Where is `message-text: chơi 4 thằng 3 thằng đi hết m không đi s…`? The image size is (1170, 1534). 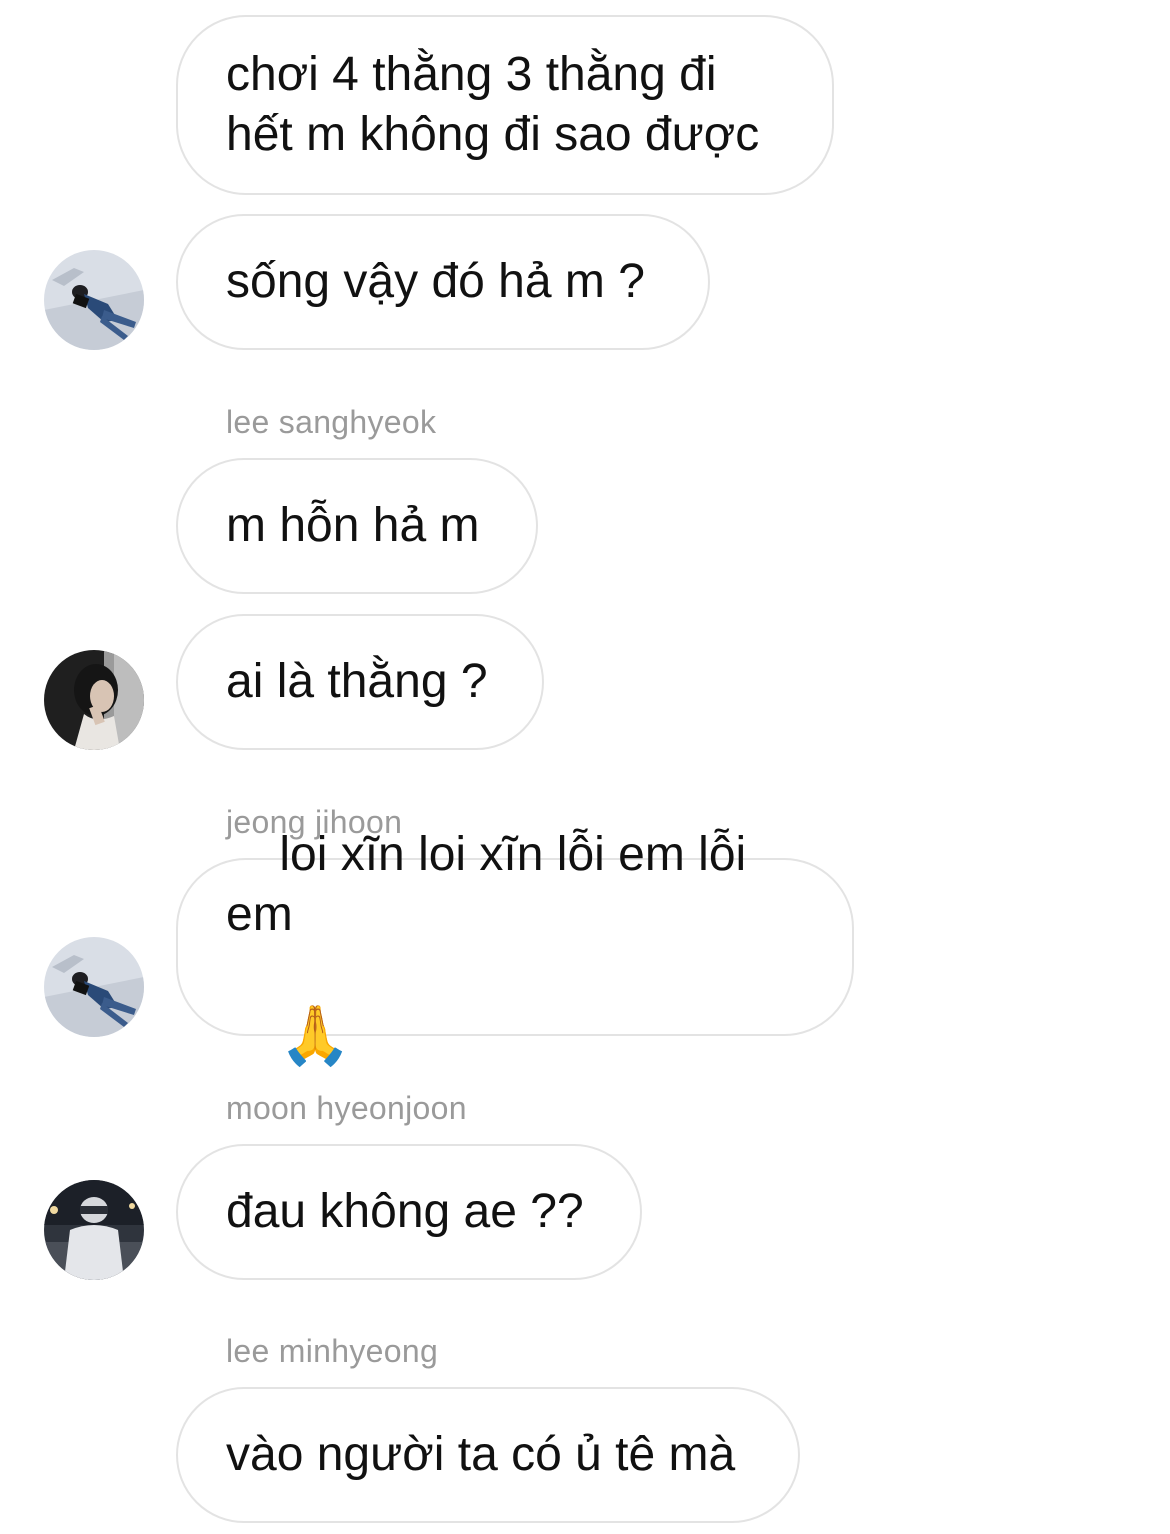
message-text: chơi 4 thằng 3 thằng đi hết m không đi s… is located at coordinates (493, 104).